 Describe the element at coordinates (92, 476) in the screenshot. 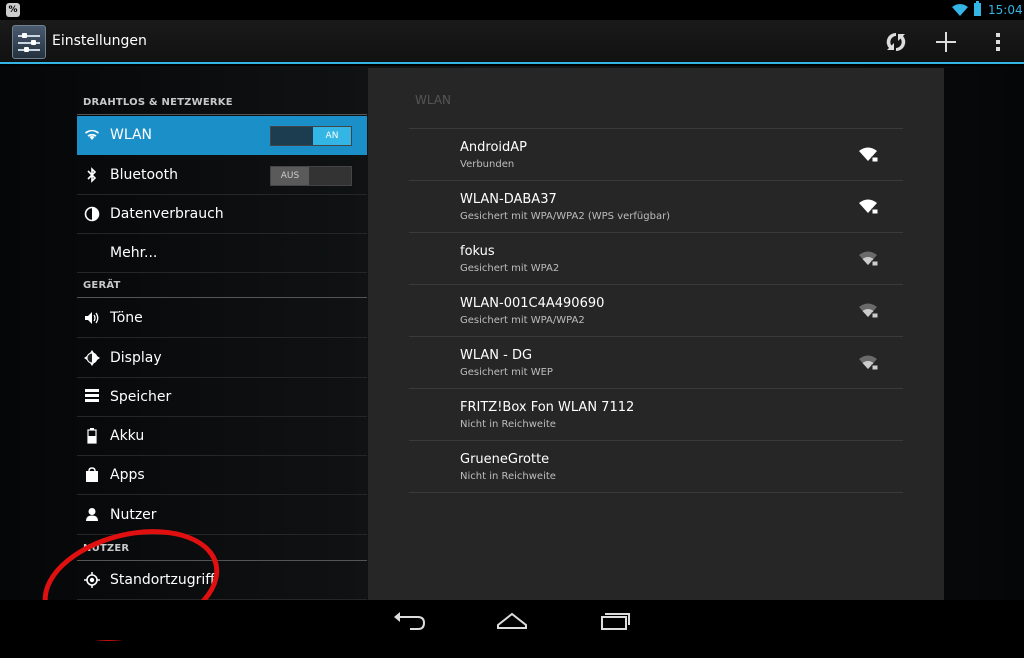

I see `apps-icon` at that location.